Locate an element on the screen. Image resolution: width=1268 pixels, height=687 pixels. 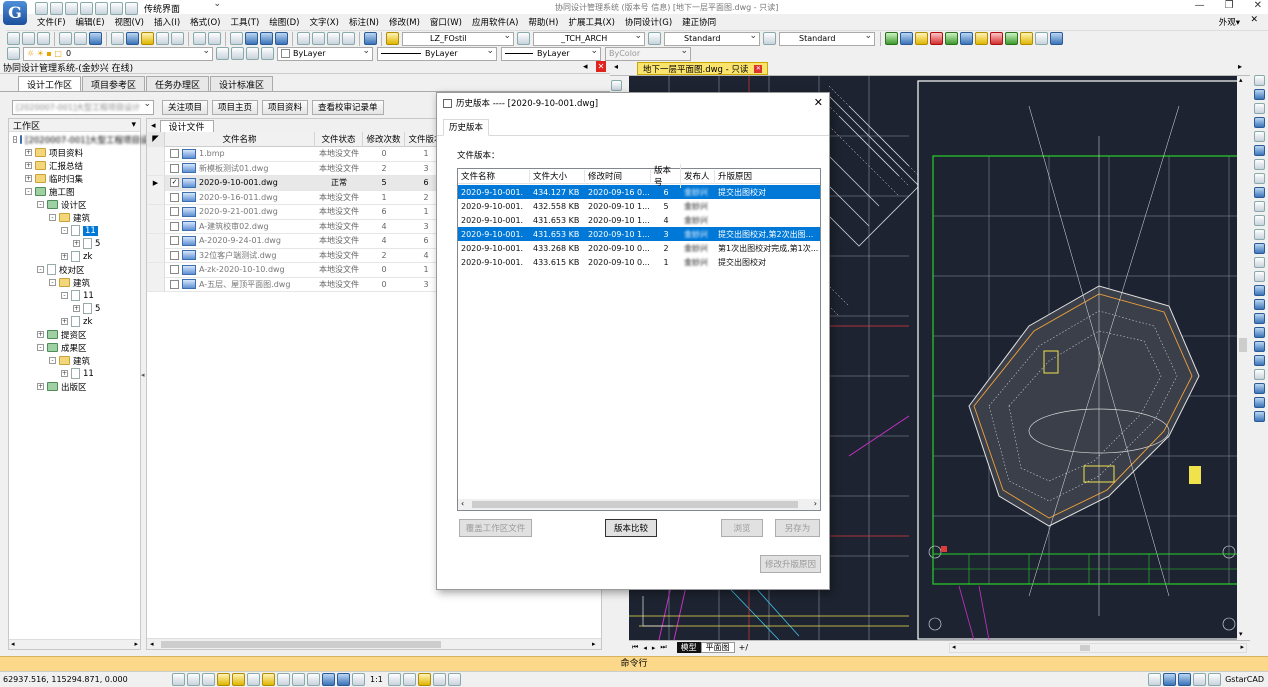
erase-icon is located at coordinates (1259, 80).